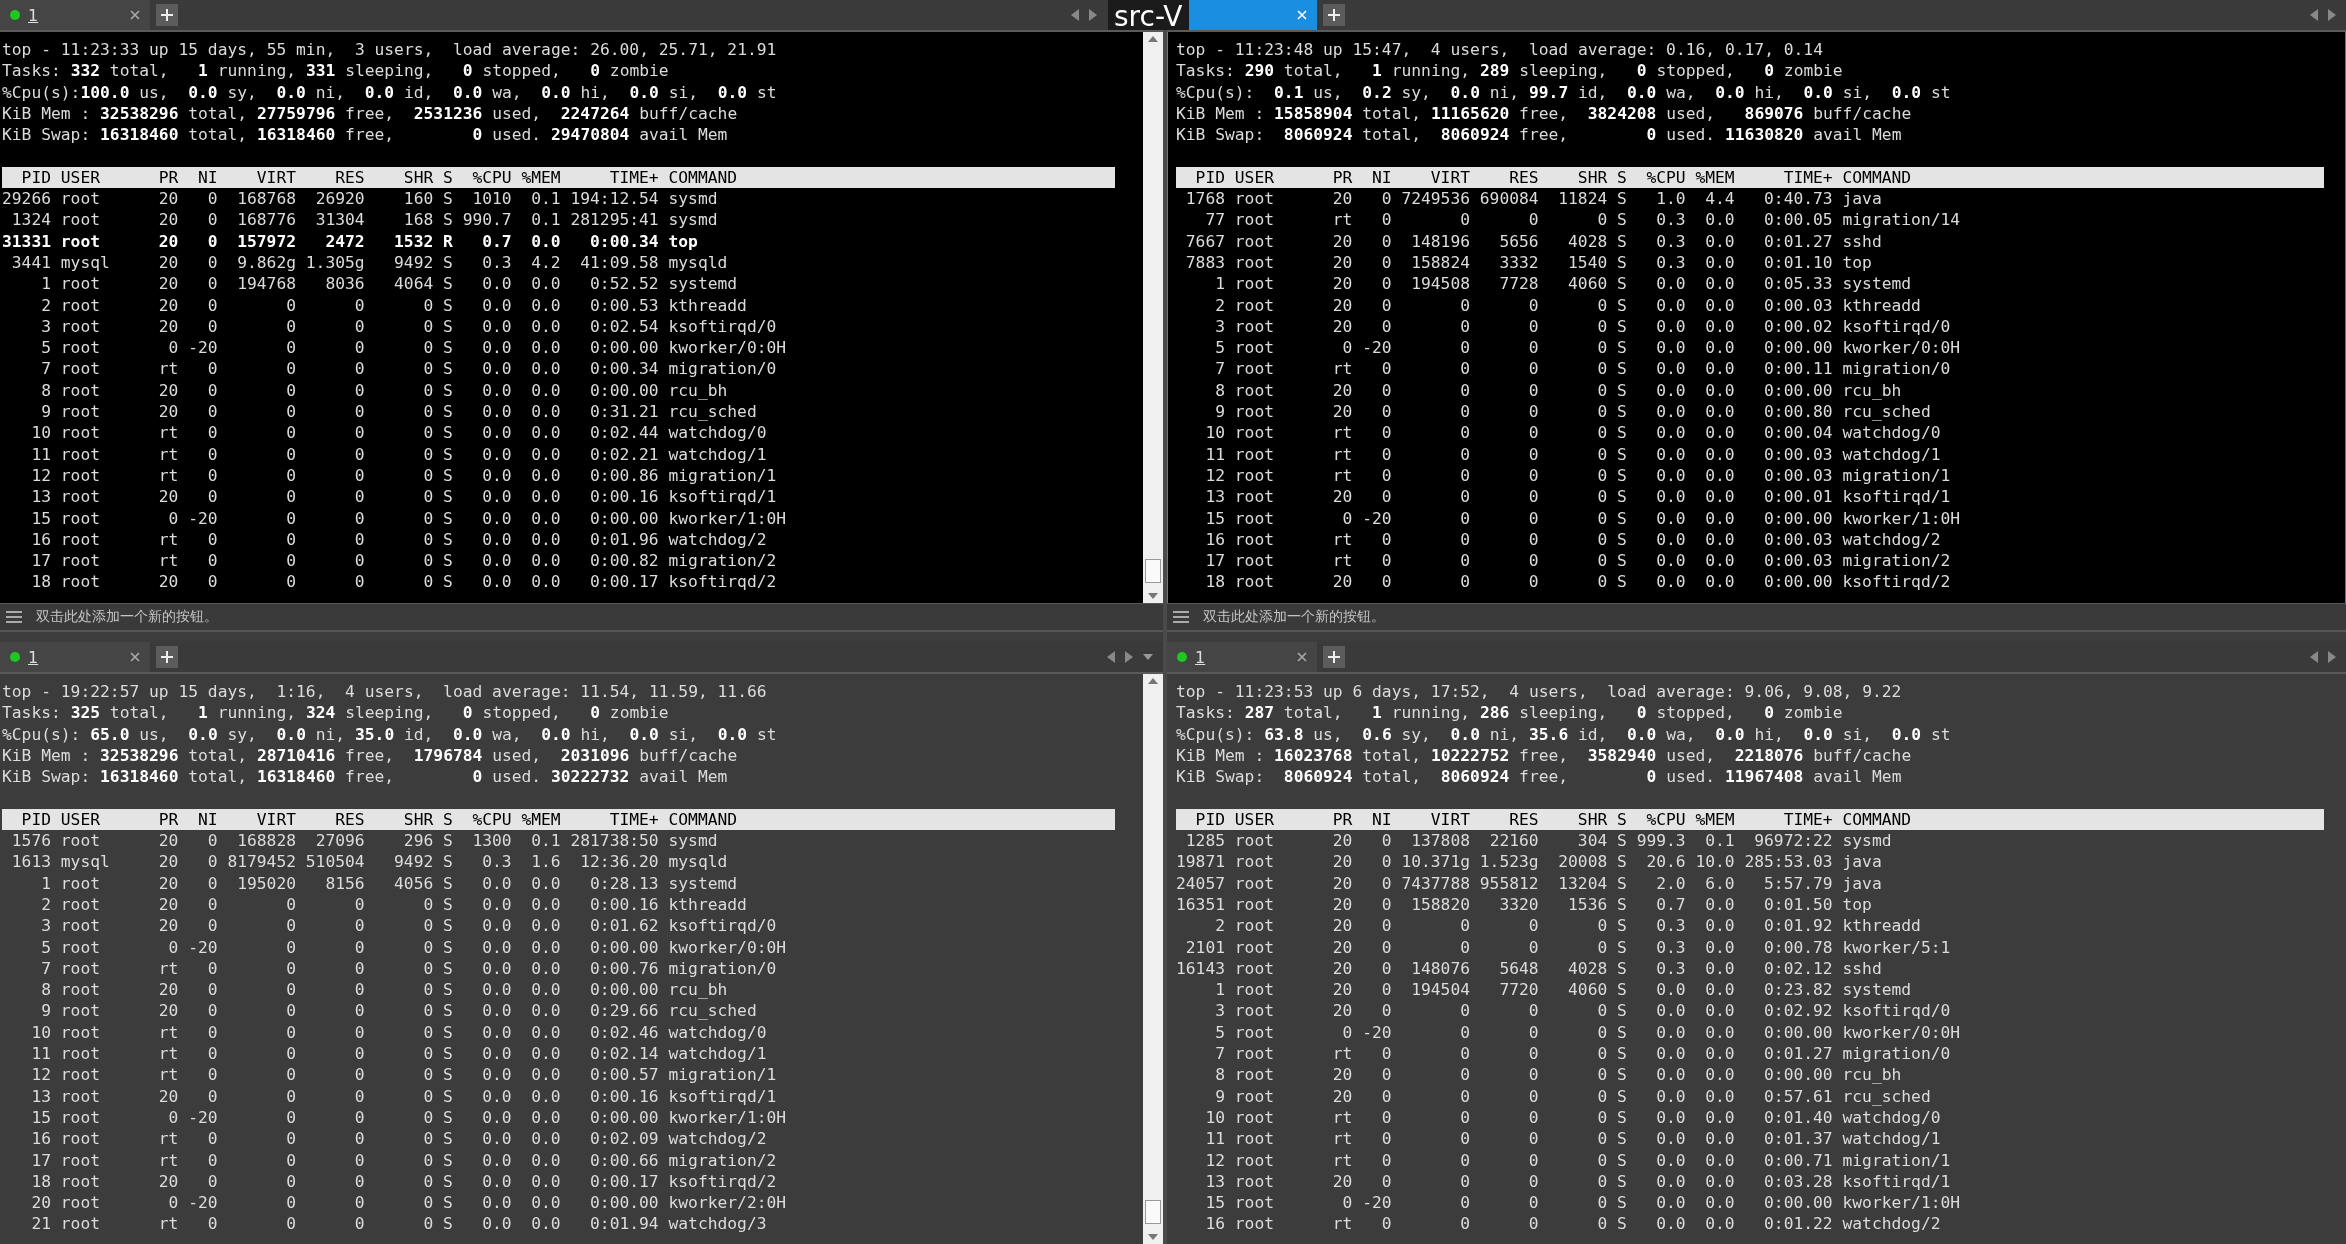  What do you see at coordinates (1519, 284) in the screenshot?
I see `table-cell: 7728` at bounding box center [1519, 284].